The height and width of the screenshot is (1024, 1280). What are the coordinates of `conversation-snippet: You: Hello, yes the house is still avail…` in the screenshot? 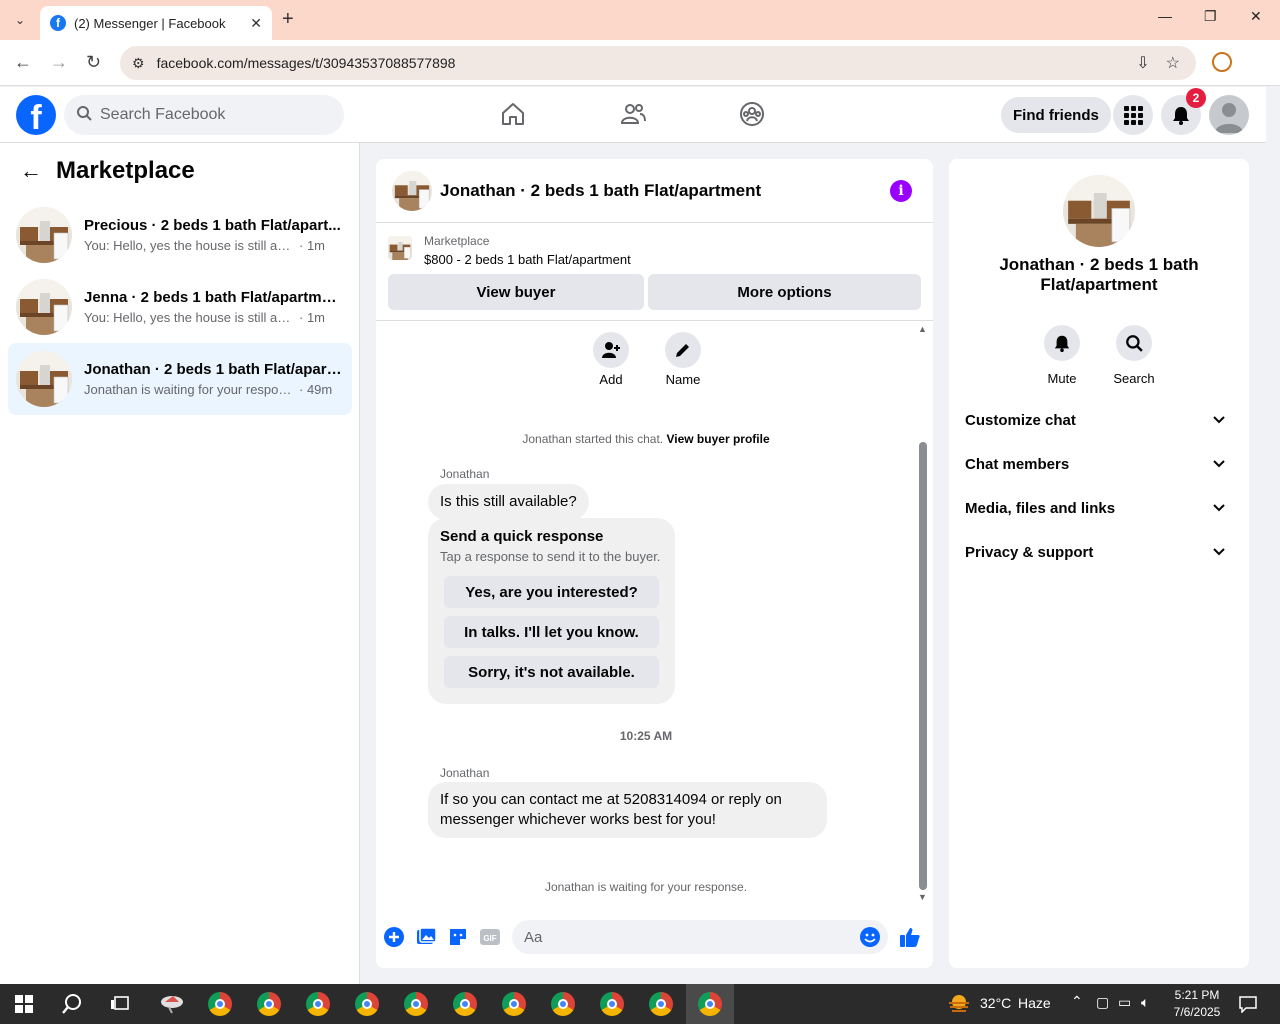 It's located at (190, 317).